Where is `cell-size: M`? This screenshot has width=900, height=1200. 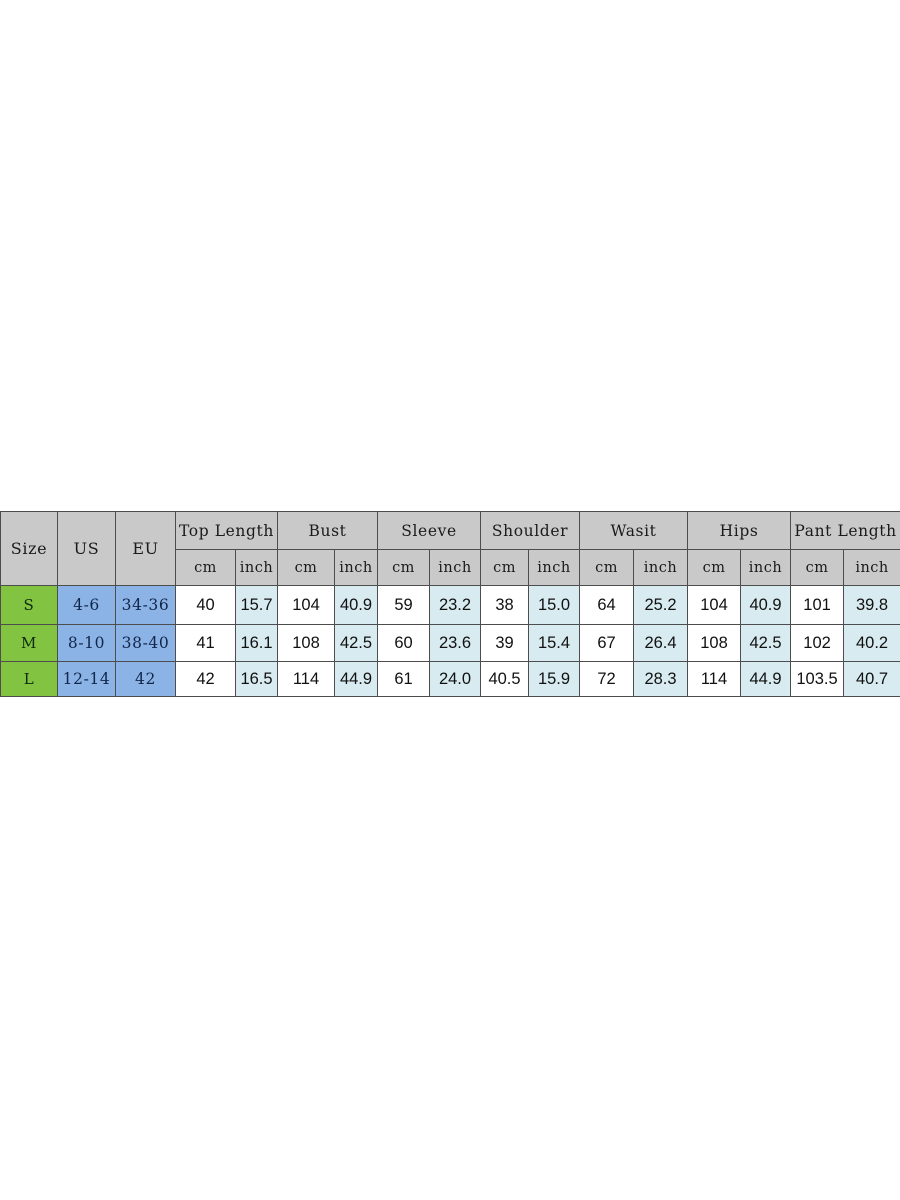
cell-size: M is located at coordinates (29, 643).